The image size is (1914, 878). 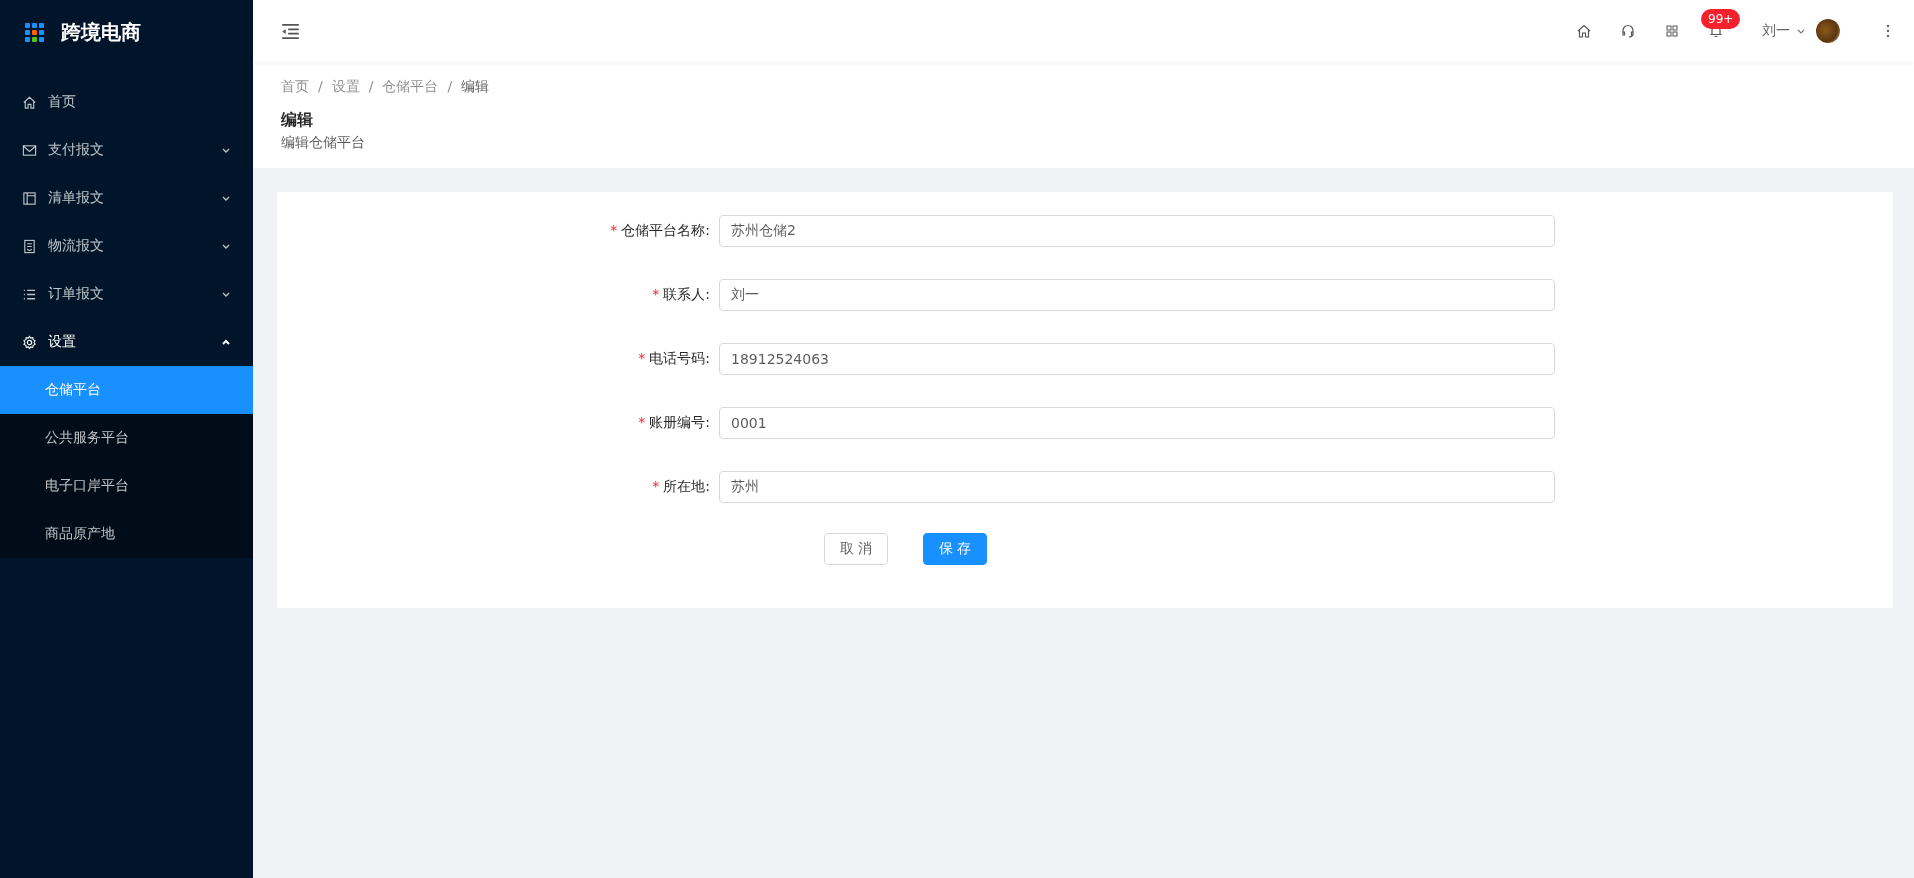 I want to click on menu-item: 清单报文, so click(x=126, y=198).